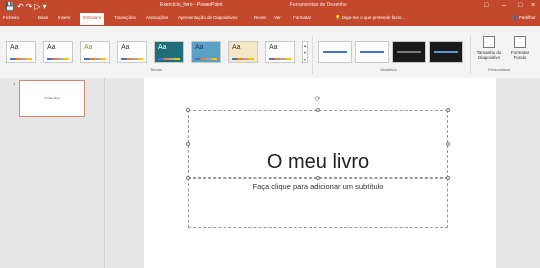 The width and height of the screenshot is (540, 268). I want to click on subtitle-placeholder: Faça clique para adicionar um subtítulo, so click(318, 203).